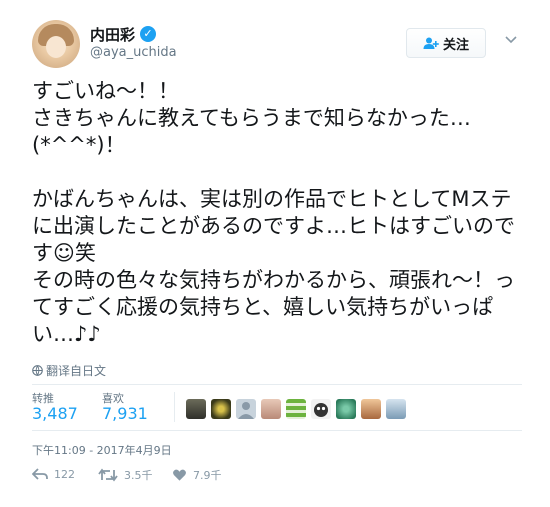  What do you see at coordinates (431, 43) in the screenshot?
I see `person-add-icon` at bounding box center [431, 43].